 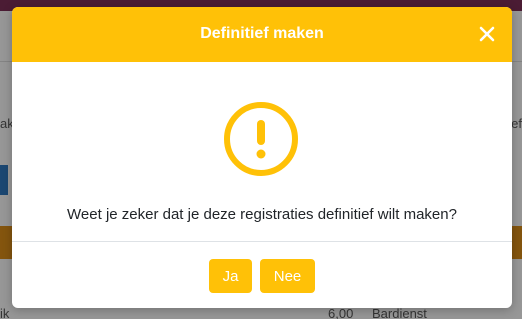 What do you see at coordinates (487, 34) in the screenshot?
I see `close-icon` at bounding box center [487, 34].